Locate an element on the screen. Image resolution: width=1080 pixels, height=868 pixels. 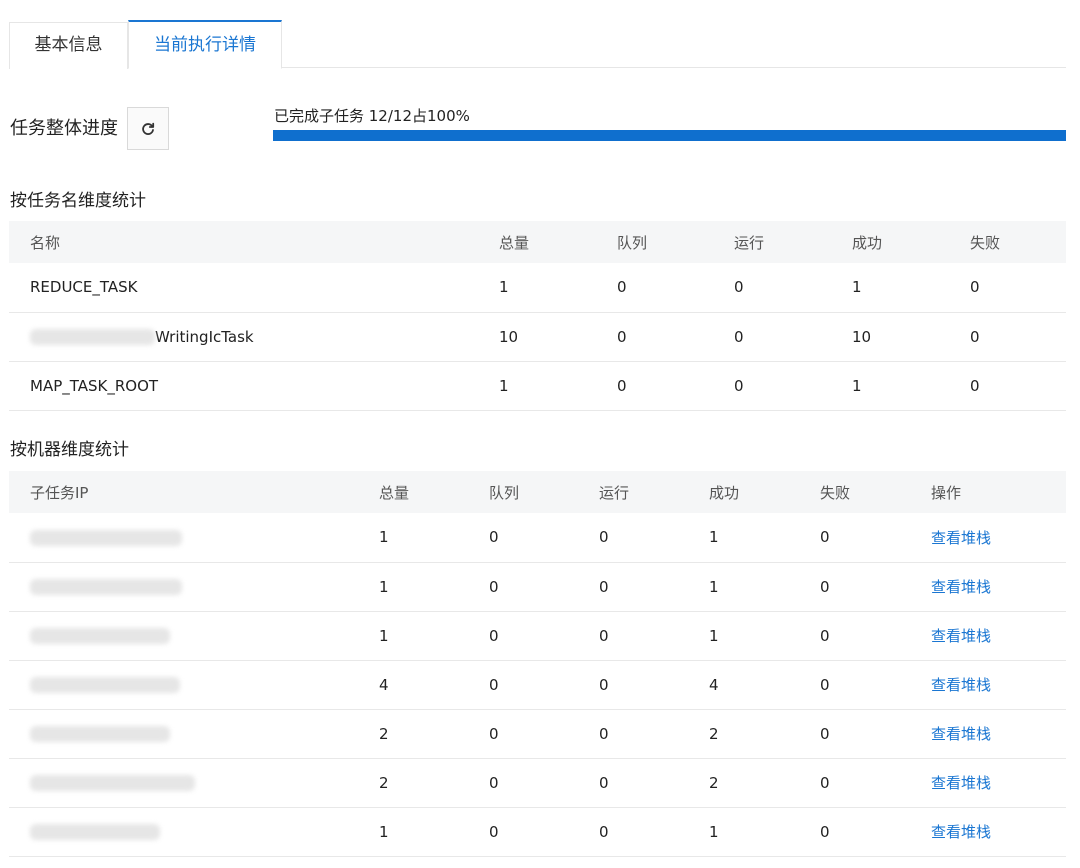
task-name: MAP_TASK_ROOT is located at coordinates (94, 385).